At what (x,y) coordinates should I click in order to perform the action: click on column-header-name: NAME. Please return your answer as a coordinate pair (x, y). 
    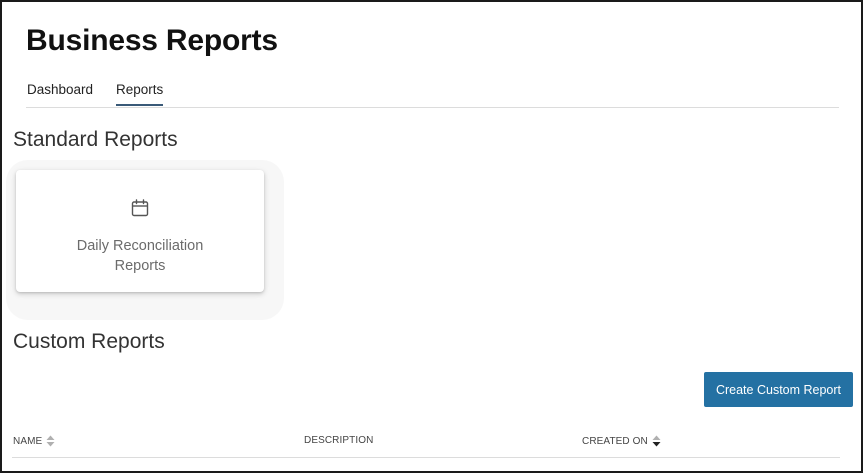
    Looking at the image, I should click on (34, 441).